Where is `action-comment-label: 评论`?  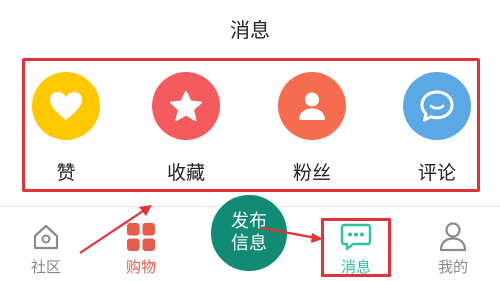 action-comment-label: 评论 is located at coordinates (436, 173).